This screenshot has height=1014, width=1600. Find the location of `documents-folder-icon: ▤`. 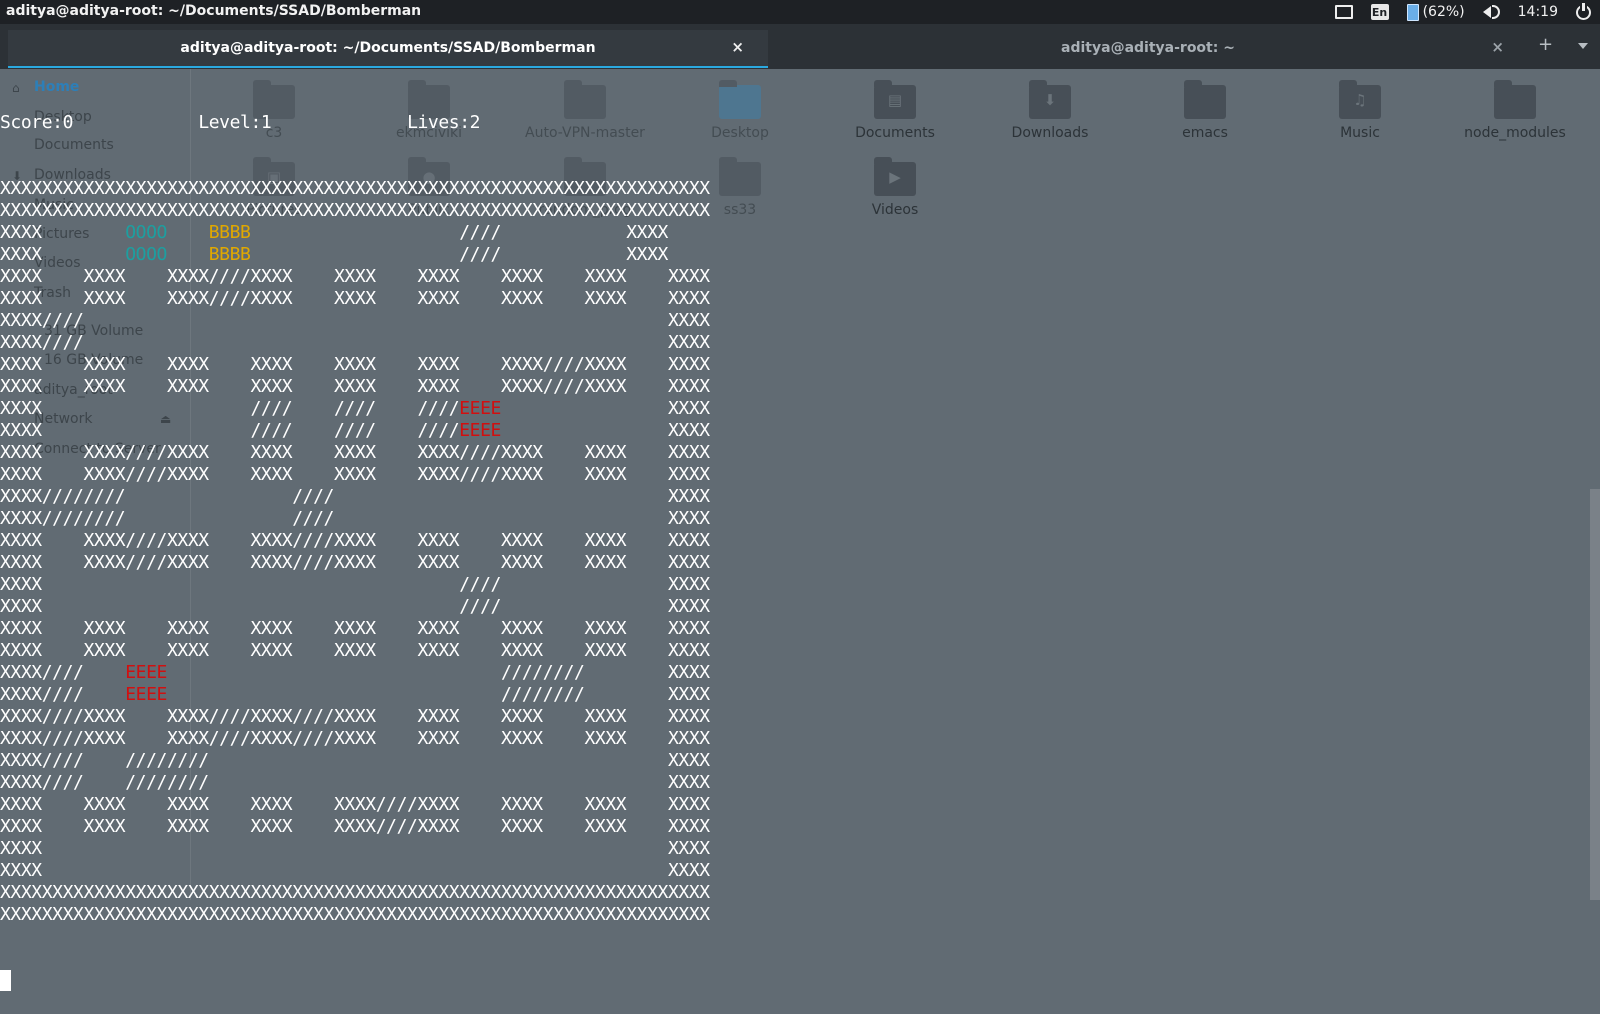

documents-folder-icon: ▤ is located at coordinates (895, 99).